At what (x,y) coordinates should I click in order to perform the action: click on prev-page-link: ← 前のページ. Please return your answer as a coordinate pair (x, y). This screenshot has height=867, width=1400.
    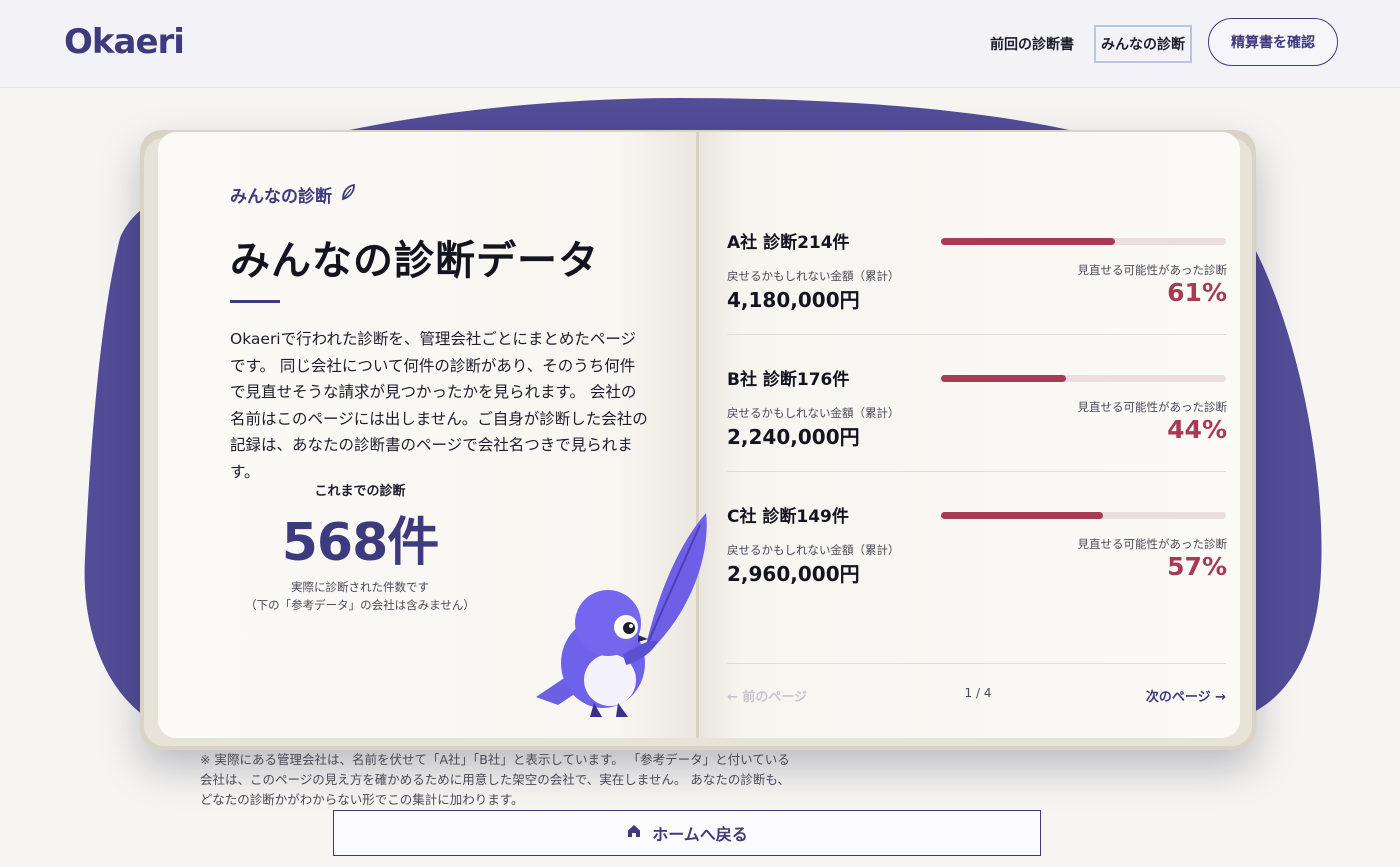
    Looking at the image, I should click on (767, 695).